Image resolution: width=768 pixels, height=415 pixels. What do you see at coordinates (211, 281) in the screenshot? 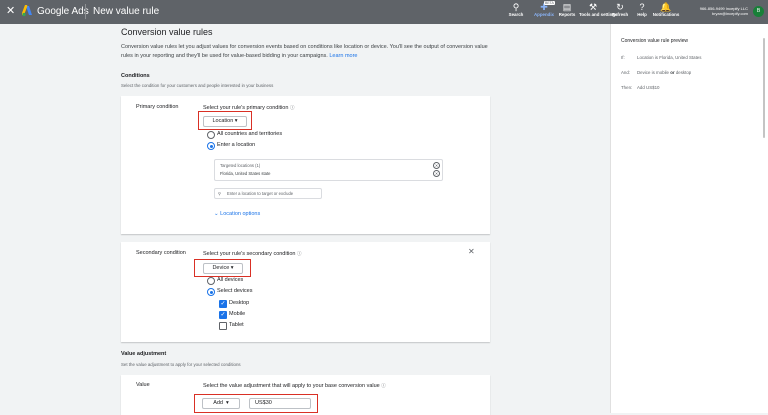
I see `all-devices-radio` at bounding box center [211, 281].